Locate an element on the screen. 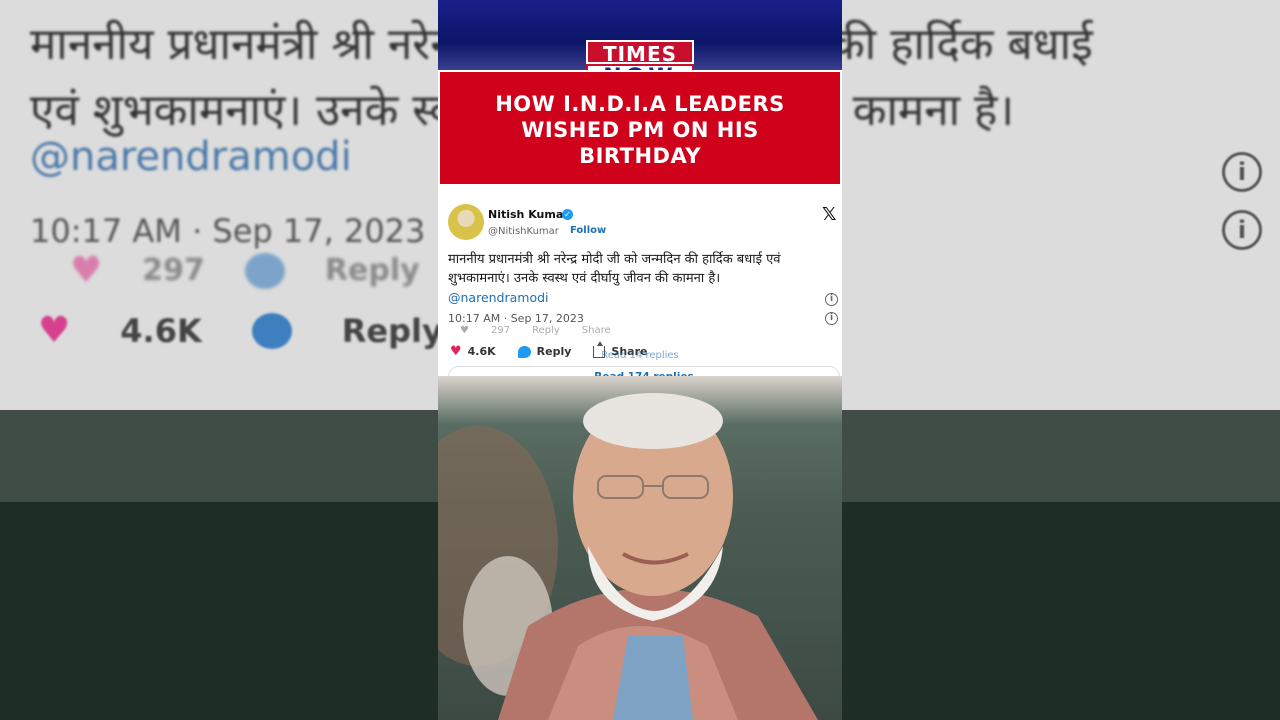 Image resolution: width=1280 pixels, height=720 pixels. ghost-heart-icon: ♥ is located at coordinates (464, 330).